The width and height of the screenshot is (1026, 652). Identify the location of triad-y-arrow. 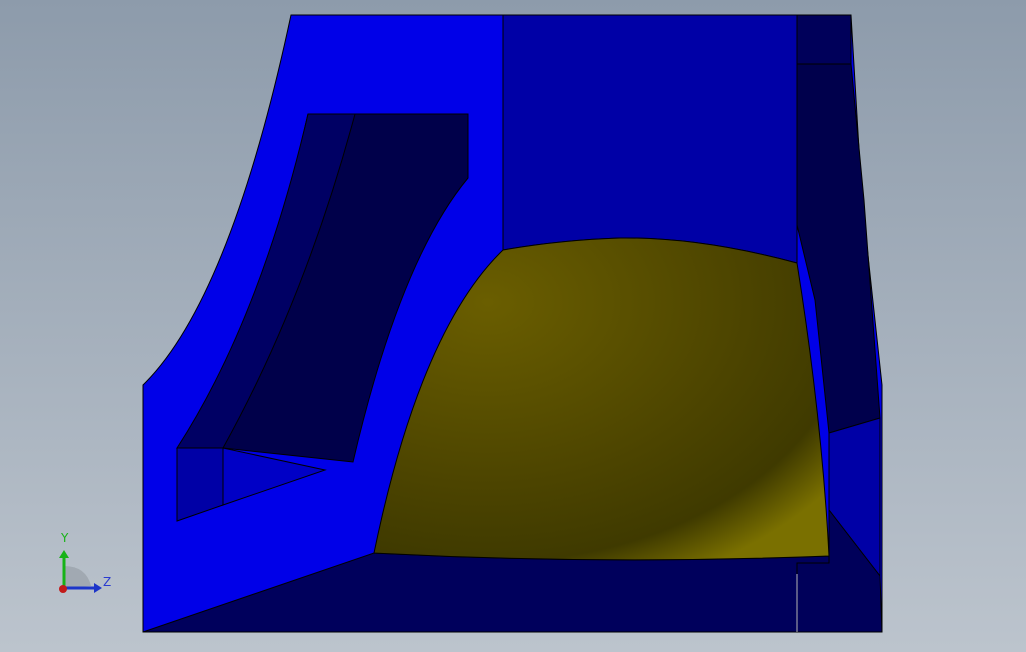
(64, 554).